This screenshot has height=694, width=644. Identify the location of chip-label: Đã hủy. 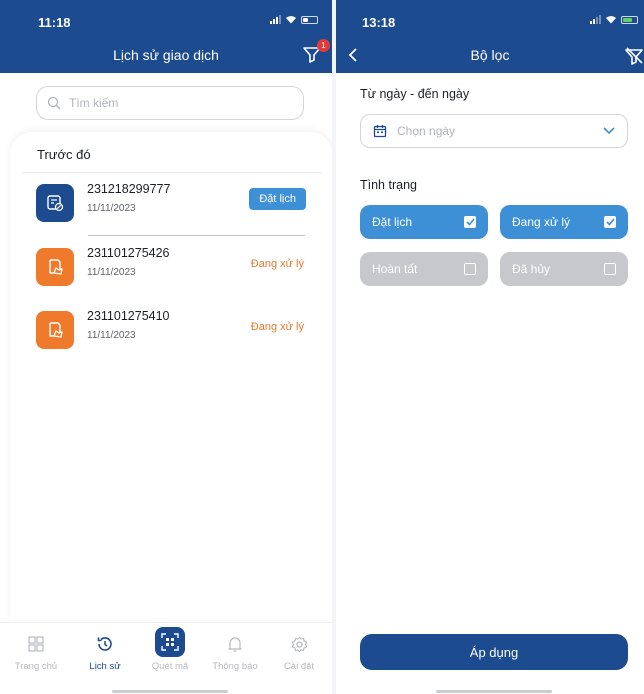
(531, 269).